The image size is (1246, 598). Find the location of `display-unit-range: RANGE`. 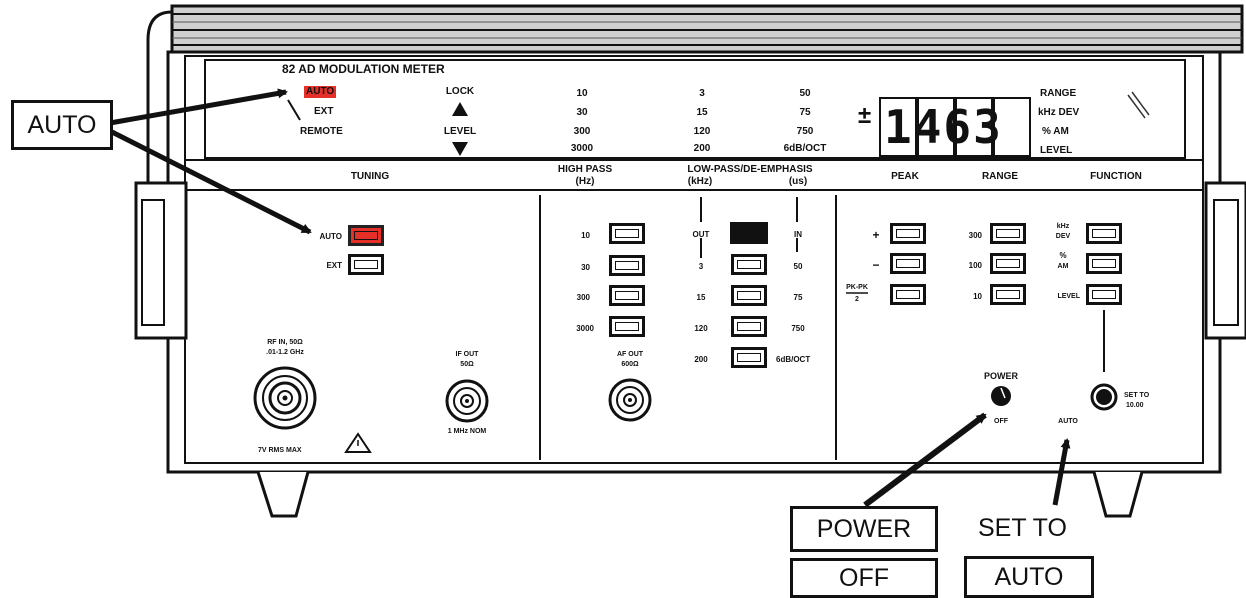

display-unit-range: RANGE is located at coordinates (1058, 93).